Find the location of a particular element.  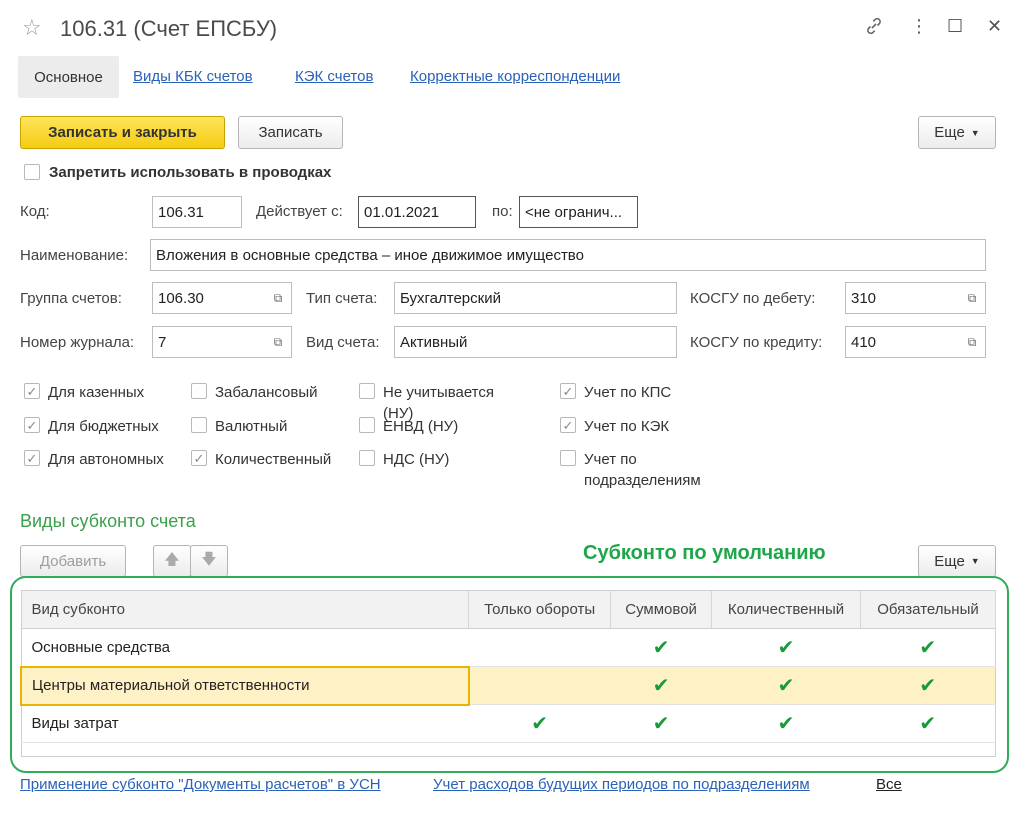

flag-label: Валютный is located at coordinates (251, 426).